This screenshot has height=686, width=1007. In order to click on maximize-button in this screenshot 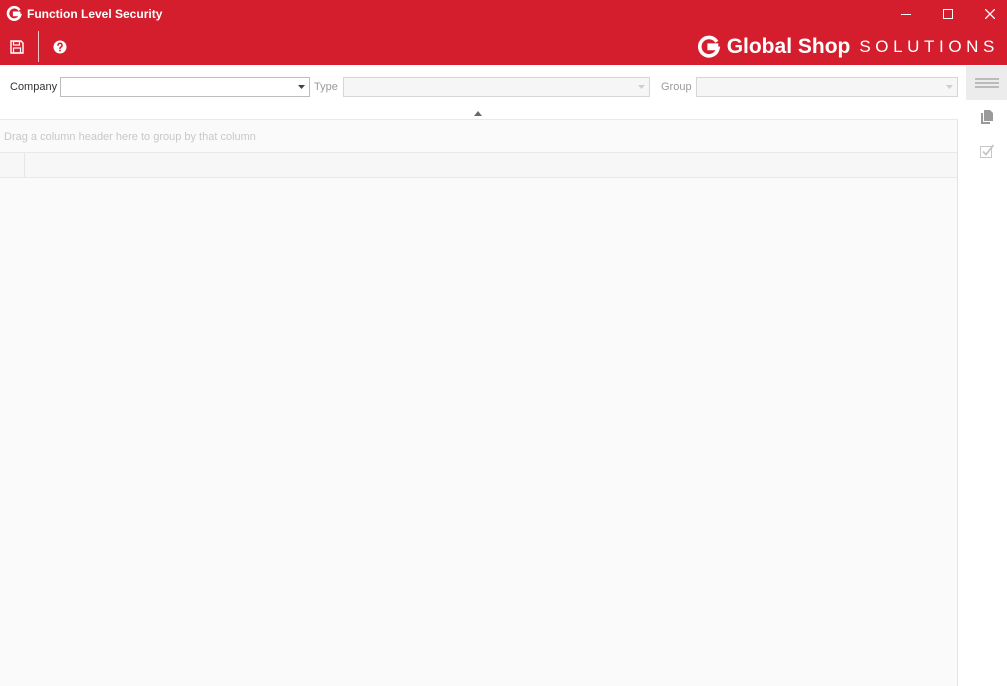, I will do `click(948, 14)`.